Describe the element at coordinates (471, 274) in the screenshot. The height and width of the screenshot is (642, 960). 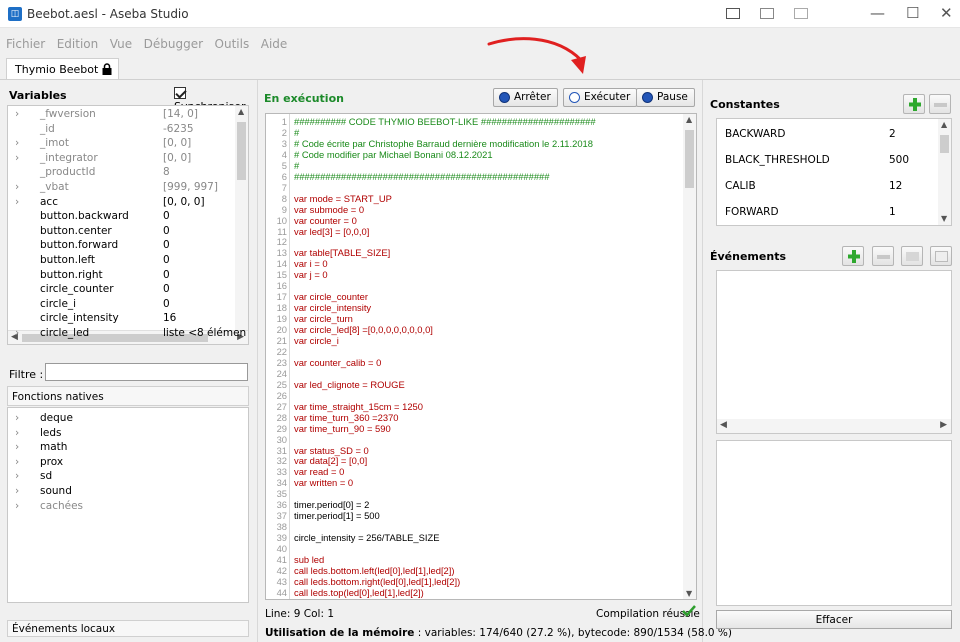
I see `code-line: 15 var j = 0` at that location.